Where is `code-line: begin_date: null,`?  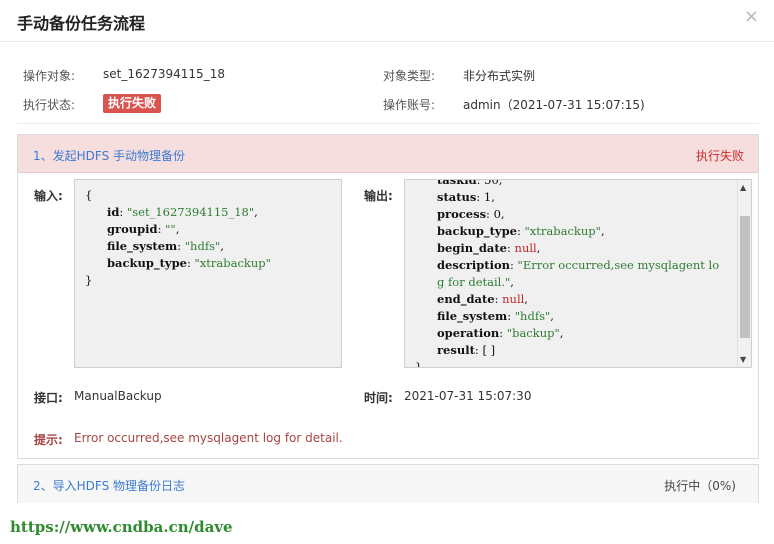
code-line: begin_date: null, is located at coordinates (489, 248).